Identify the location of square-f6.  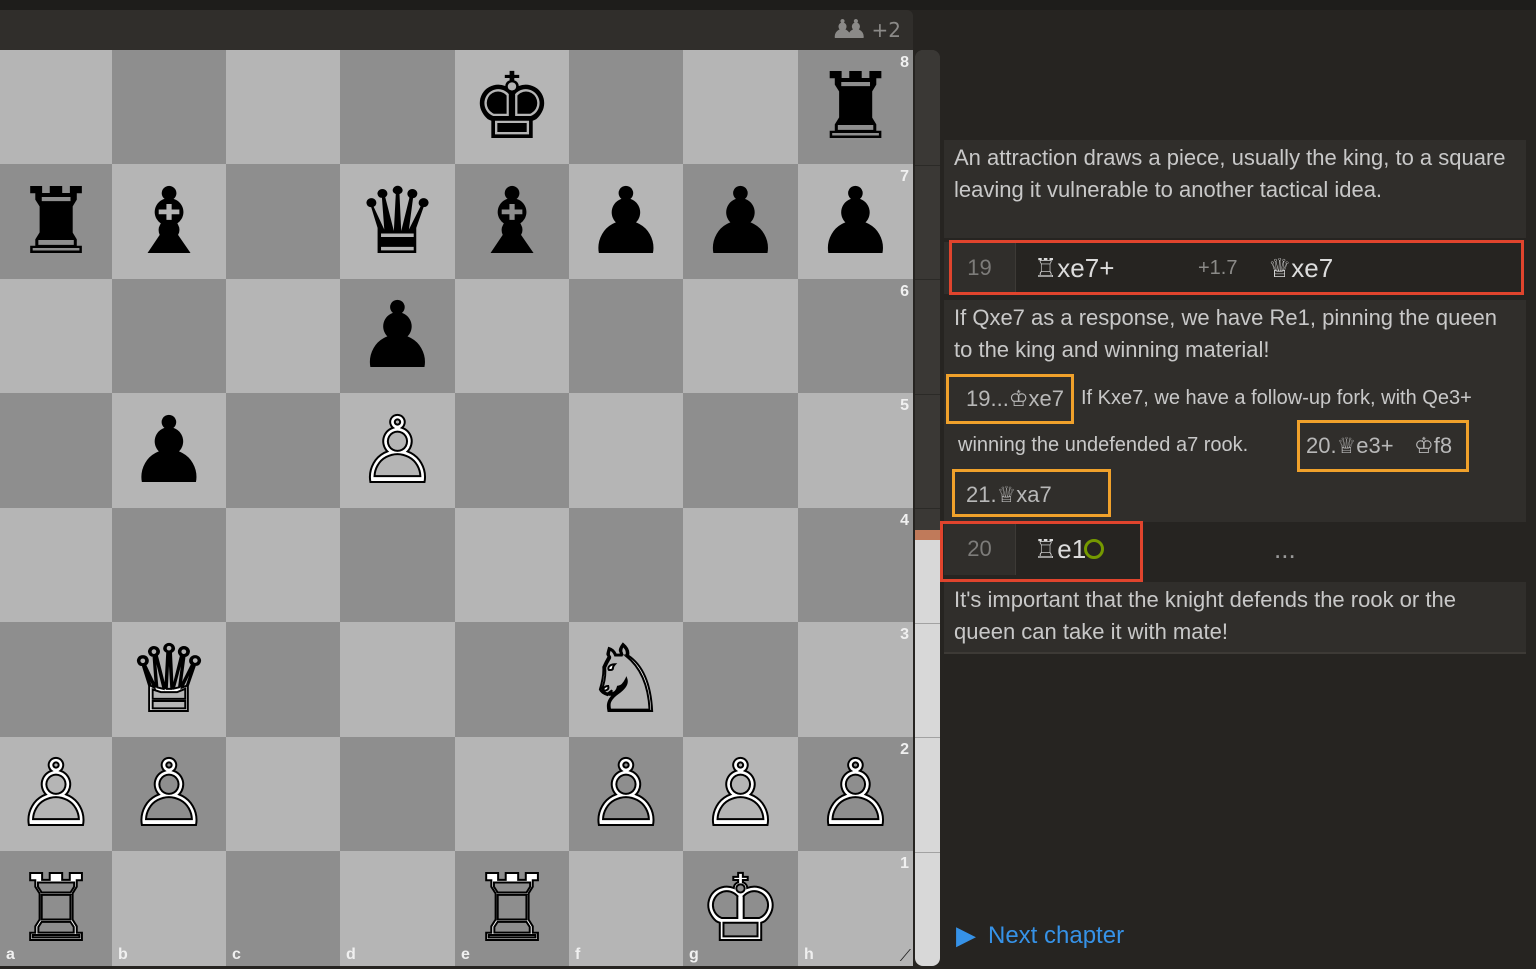
(626, 336).